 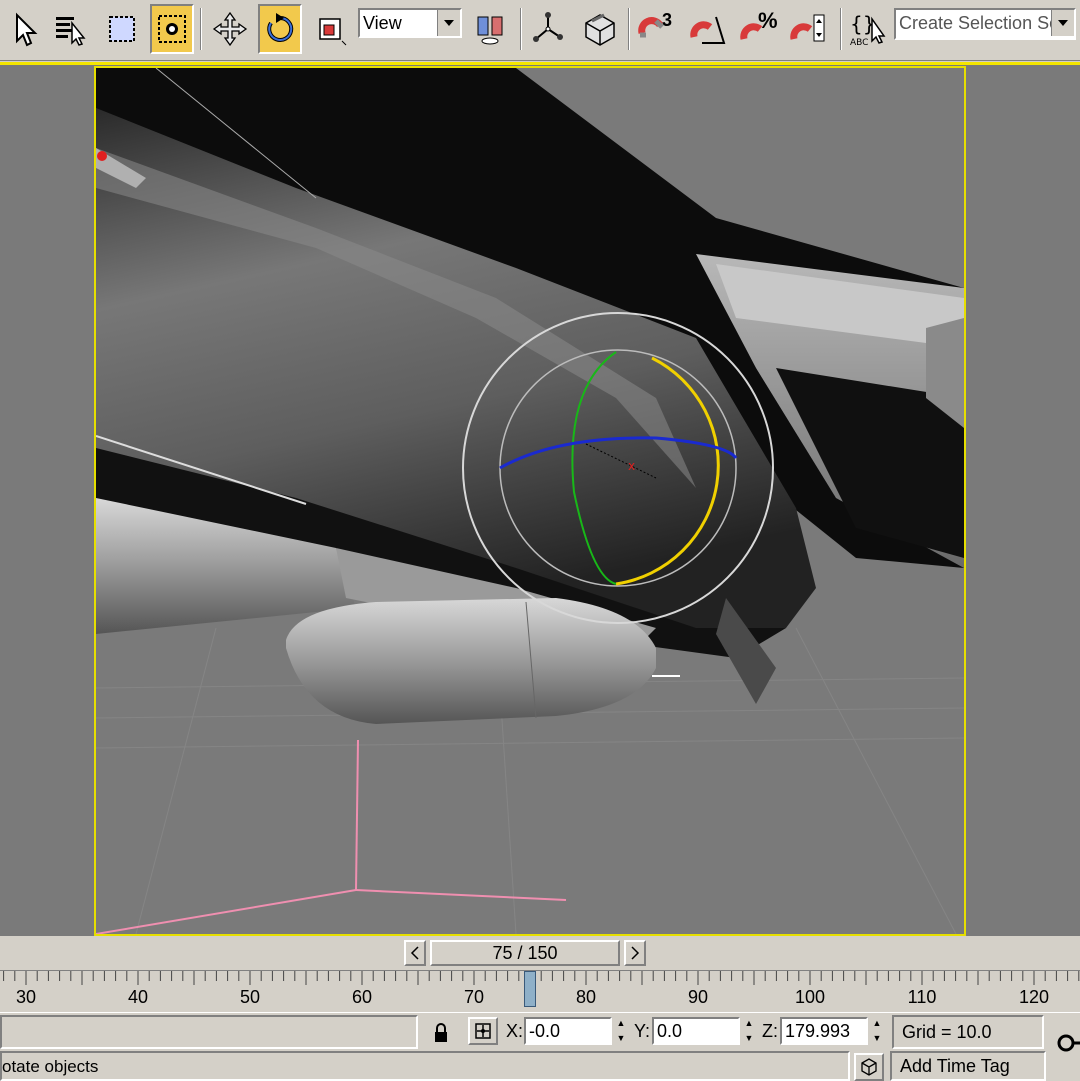 I want to click on rectangle-selection-icon, so click(x=122, y=29).